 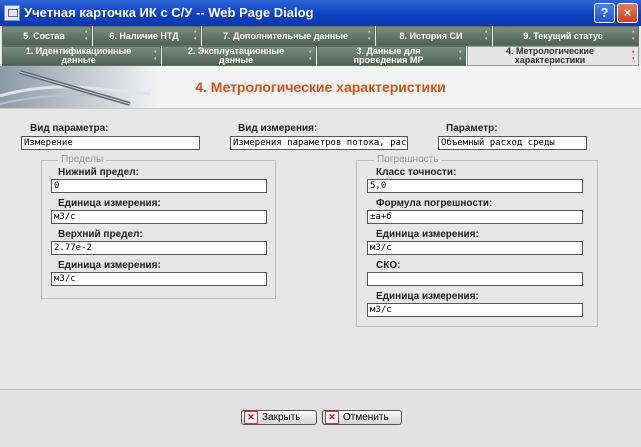 What do you see at coordinates (472, 128) in the screenshot?
I see `parameter-label: Параметр:` at bounding box center [472, 128].